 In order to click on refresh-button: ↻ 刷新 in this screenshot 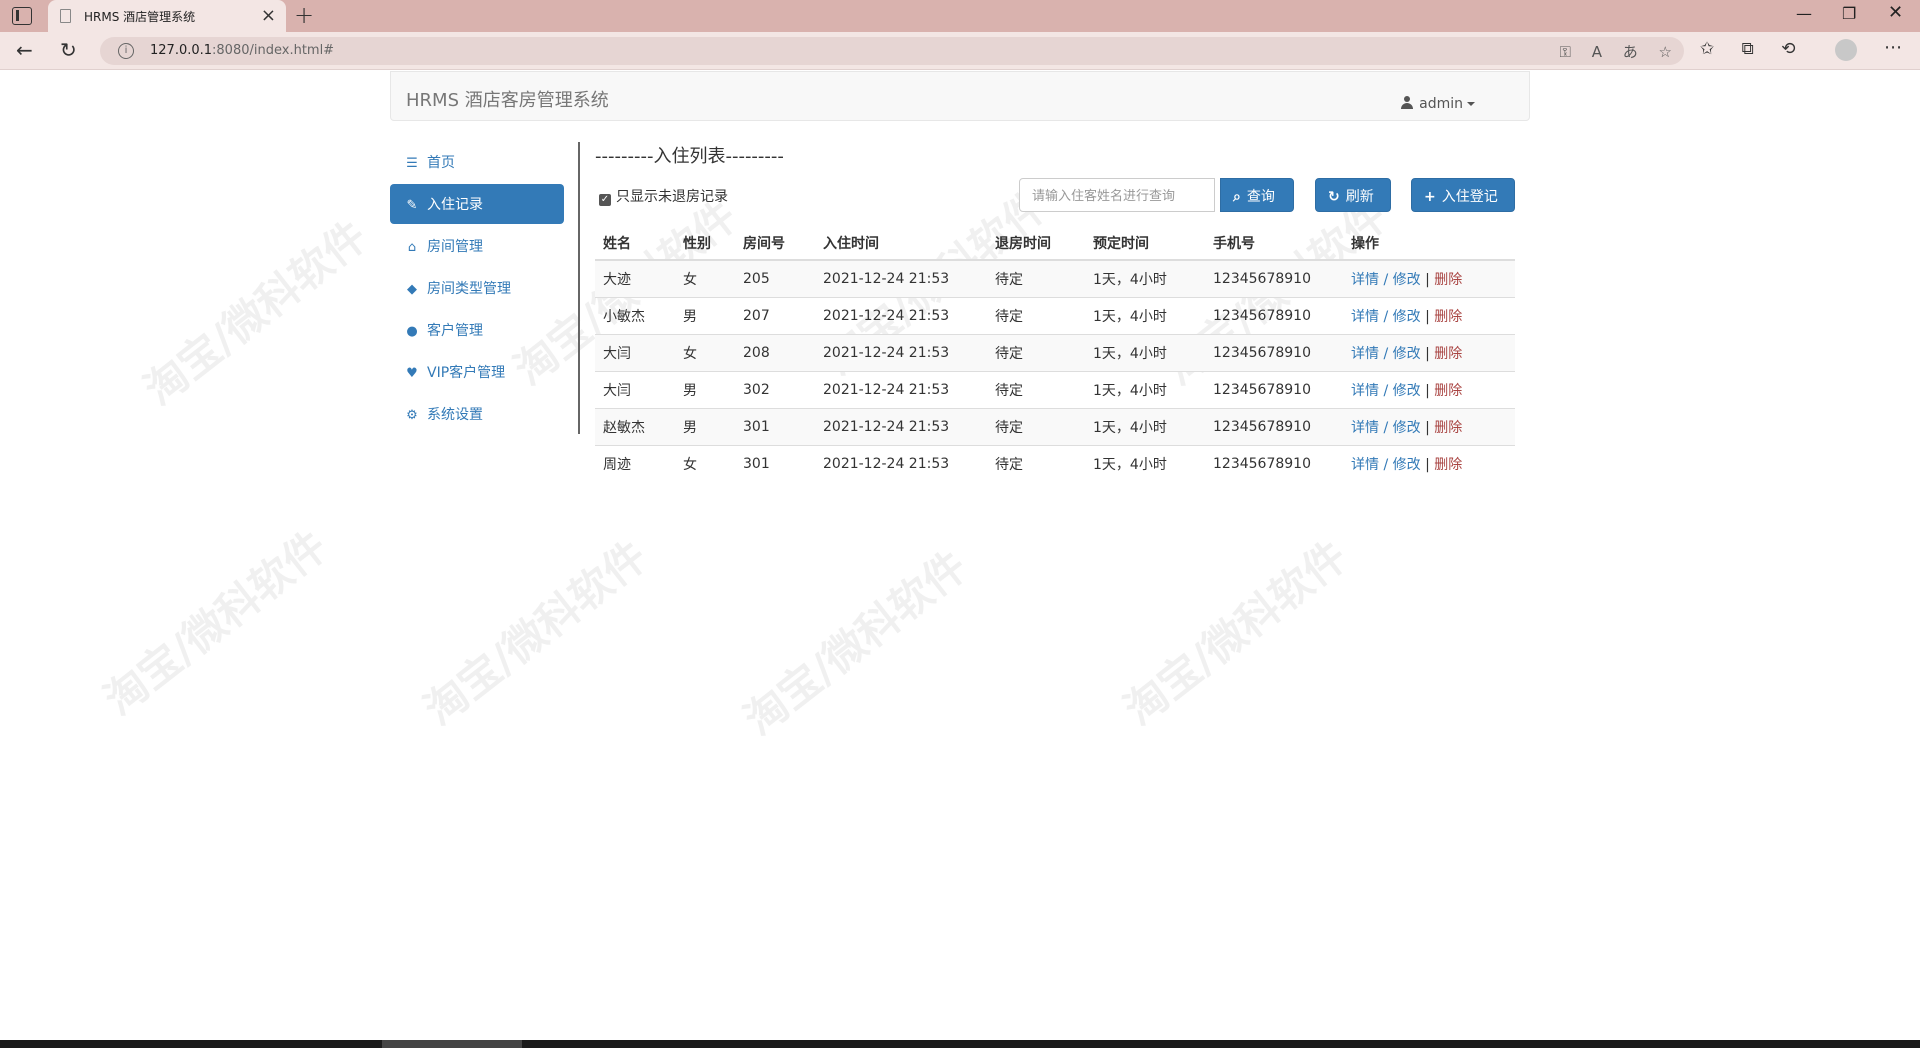, I will do `click(1353, 195)`.